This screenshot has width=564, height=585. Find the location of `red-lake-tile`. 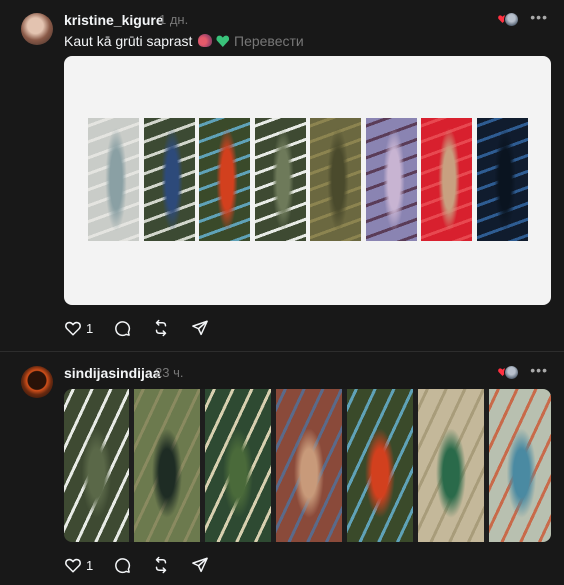

red-lake-tile is located at coordinates (309, 465).